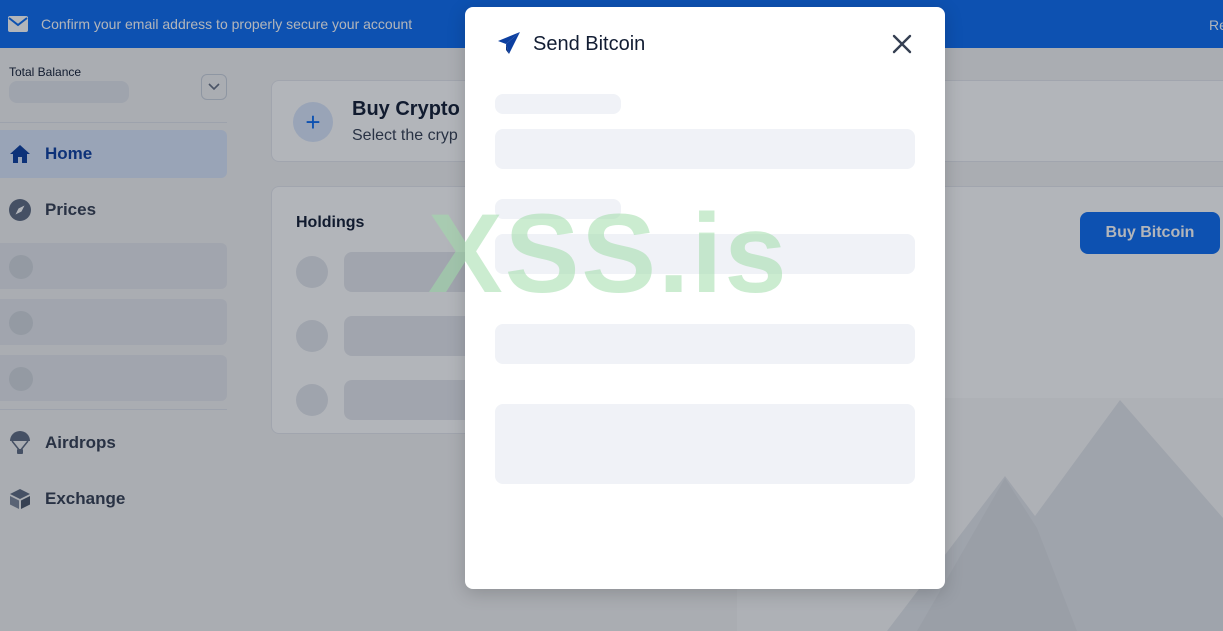  Describe the element at coordinates (558, 104) in the screenshot. I see `form-label-placeholder` at that location.